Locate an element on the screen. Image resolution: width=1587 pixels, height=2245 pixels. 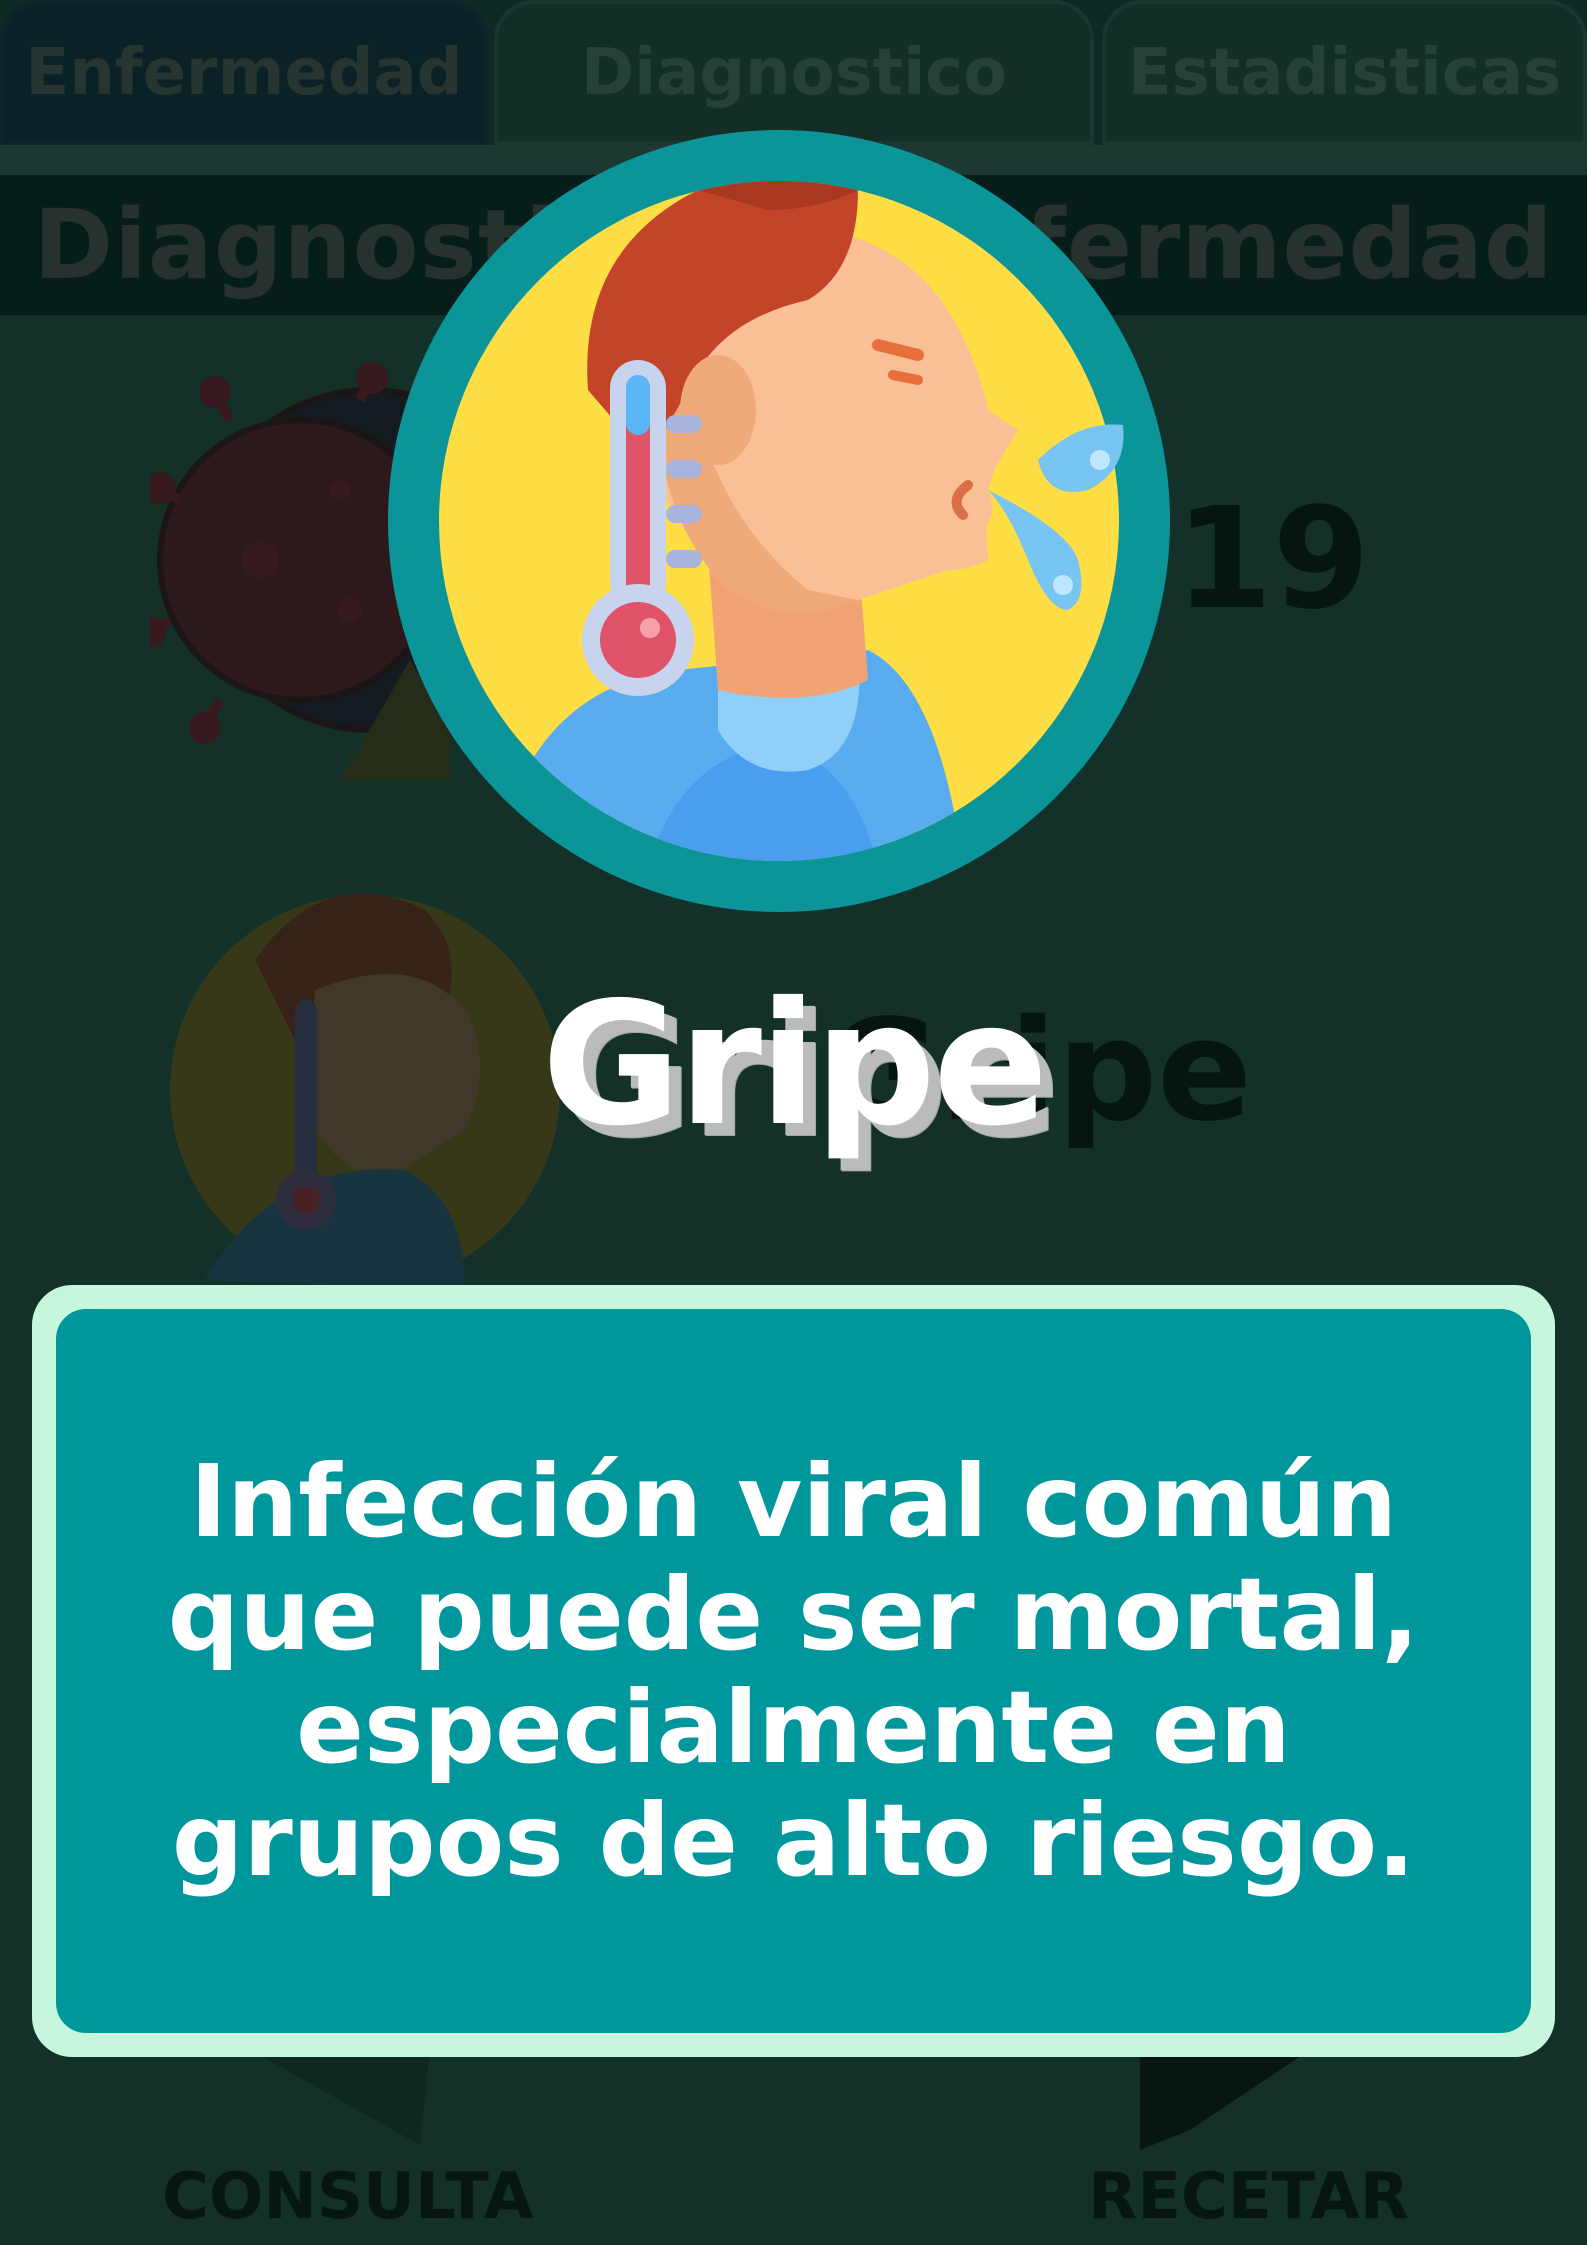
popup-title: Gripe is located at coordinates (795, 1065).